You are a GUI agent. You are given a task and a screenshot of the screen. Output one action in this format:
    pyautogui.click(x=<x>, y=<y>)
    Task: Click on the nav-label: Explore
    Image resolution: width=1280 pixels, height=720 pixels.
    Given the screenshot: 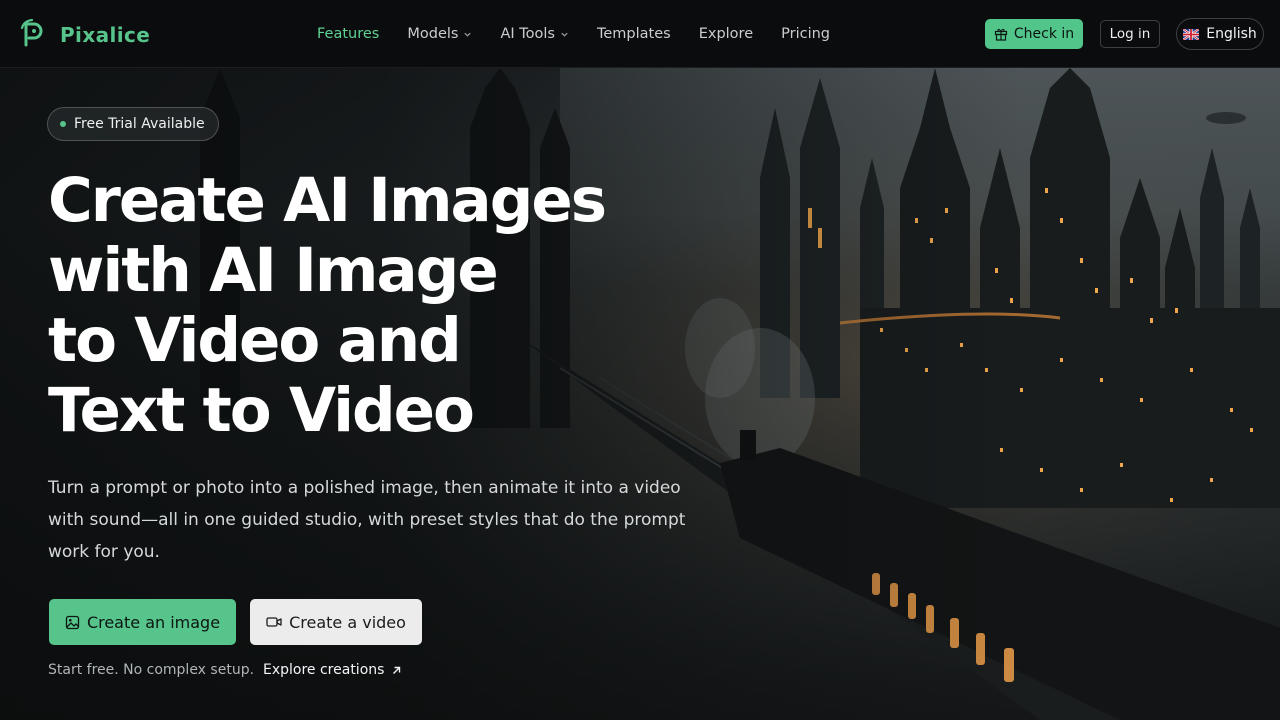 What is the action you would take?
    pyautogui.click(x=726, y=34)
    